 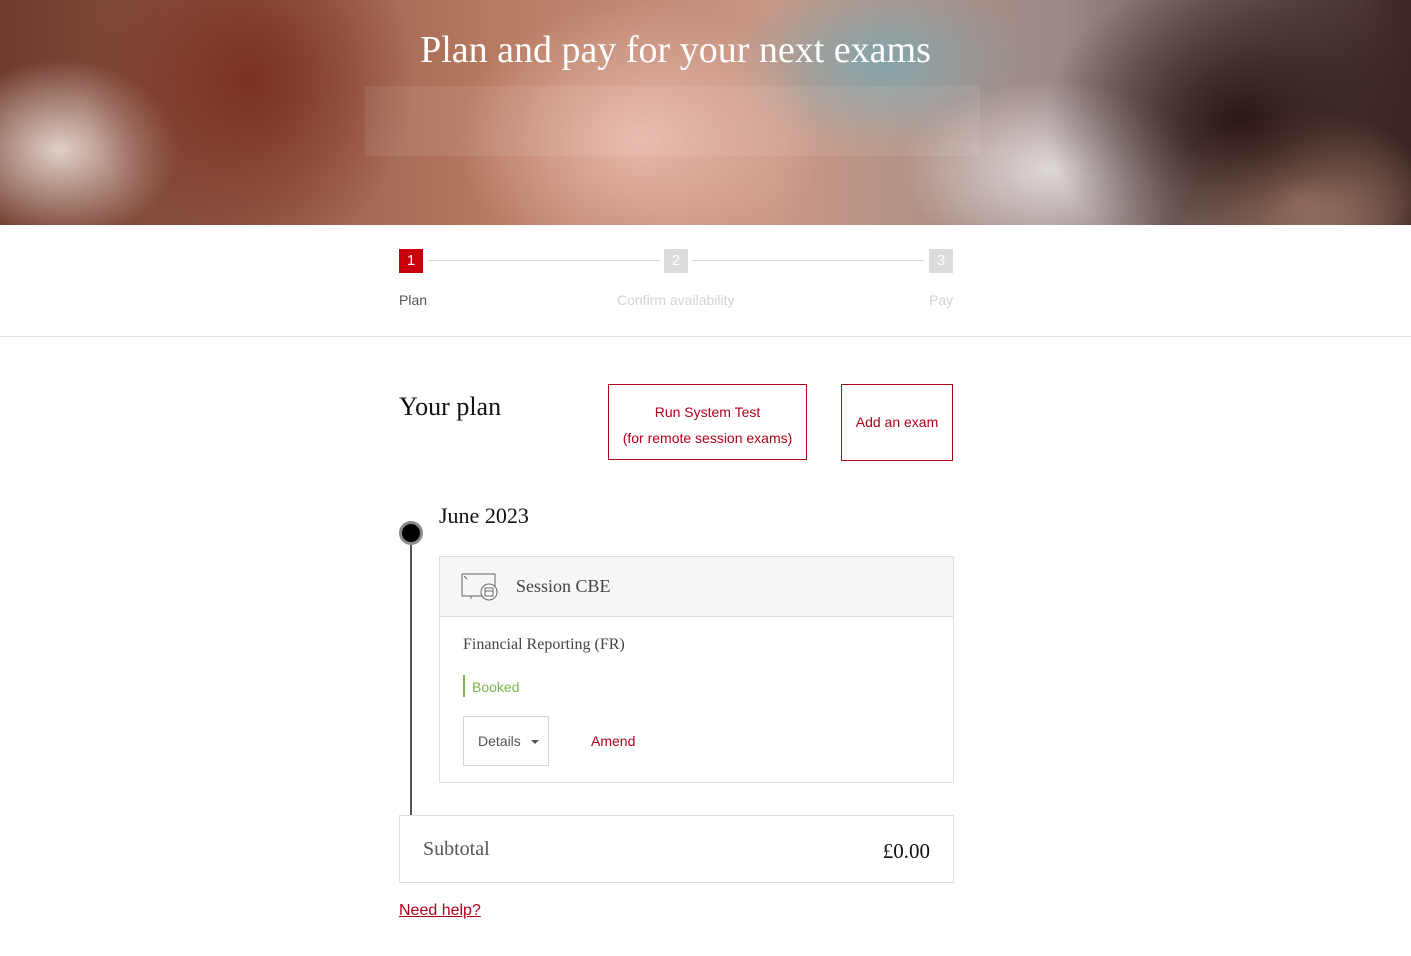 What do you see at coordinates (413, 300) in the screenshot?
I see `step-1-label: Plan` at bounding box center [413, 300].